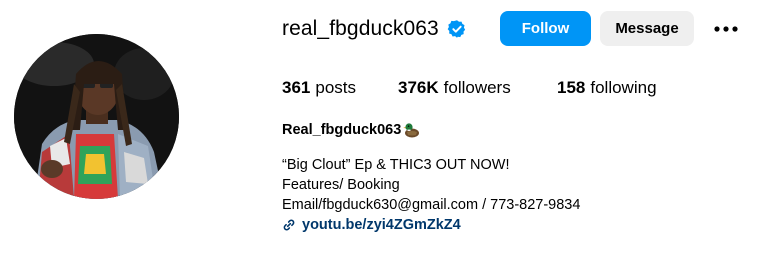 The width and height of the screenshot is (768, 259). I want to click on link-icon, so click(289, 225).